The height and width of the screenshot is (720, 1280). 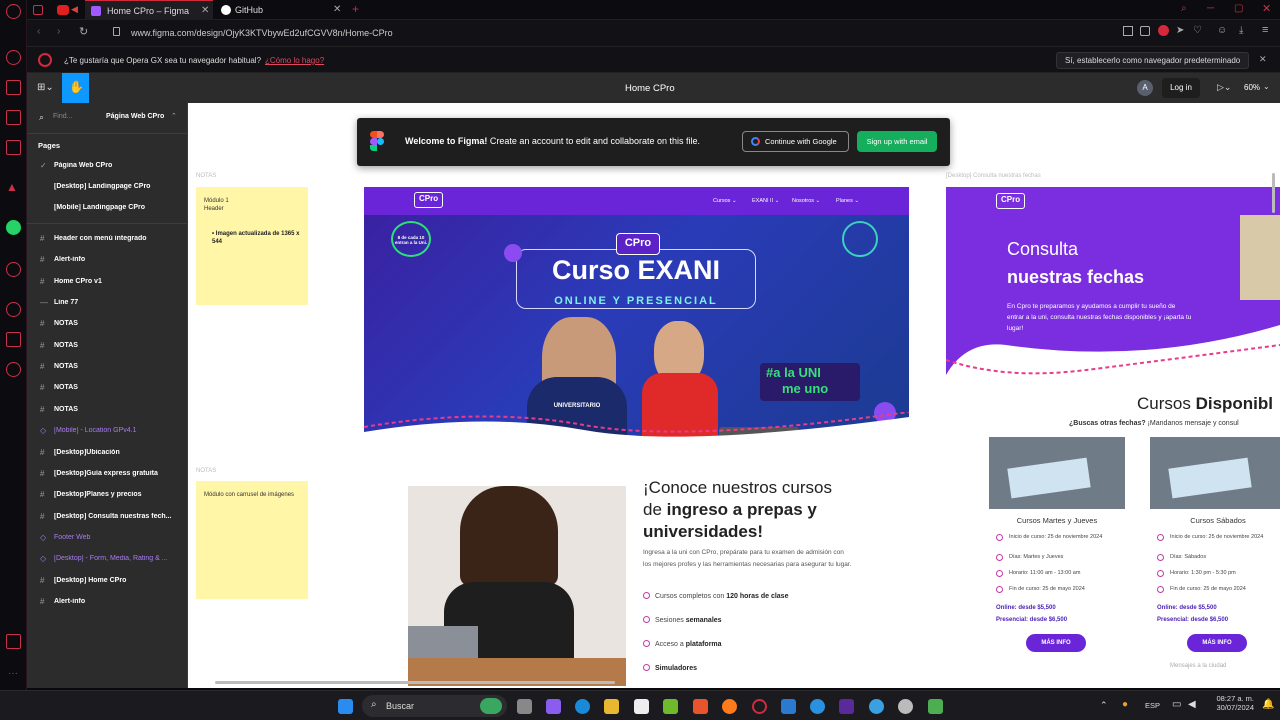 What do you see at coordinates (345, 706) in the screenshot?
I see `start-icon` at bounding box center [345, 706].